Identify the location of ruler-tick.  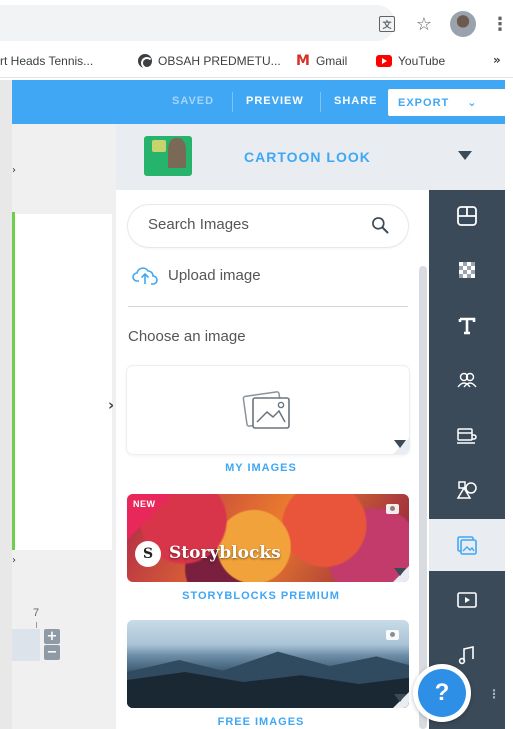
(36, 625).